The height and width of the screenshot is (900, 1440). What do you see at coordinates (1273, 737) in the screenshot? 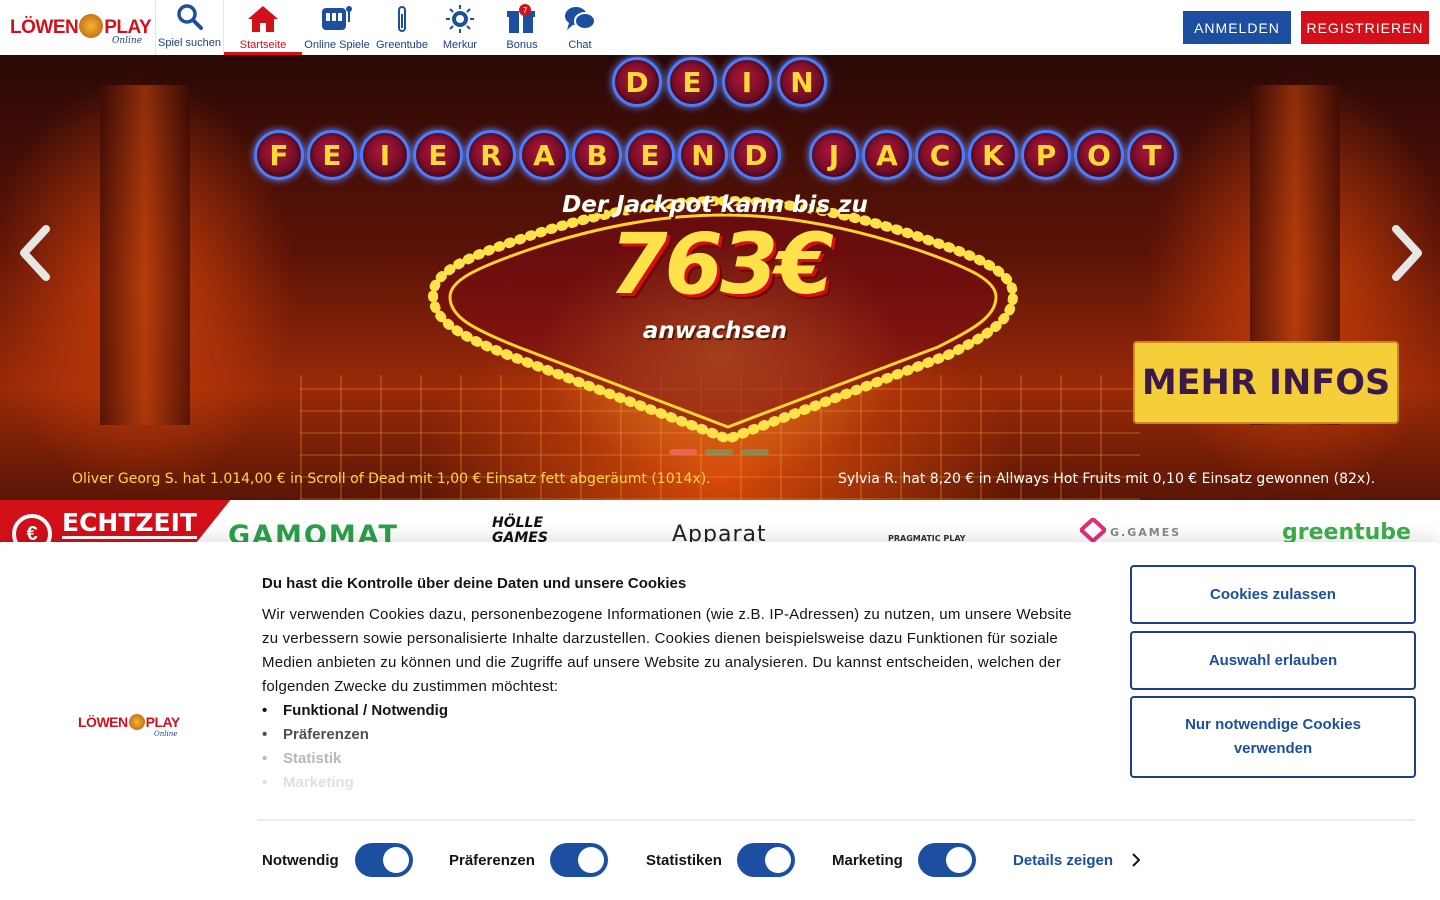
I see `necessary-only-button: Nur notwendige Cookies verwenden` at bounding box center [1273, 737].